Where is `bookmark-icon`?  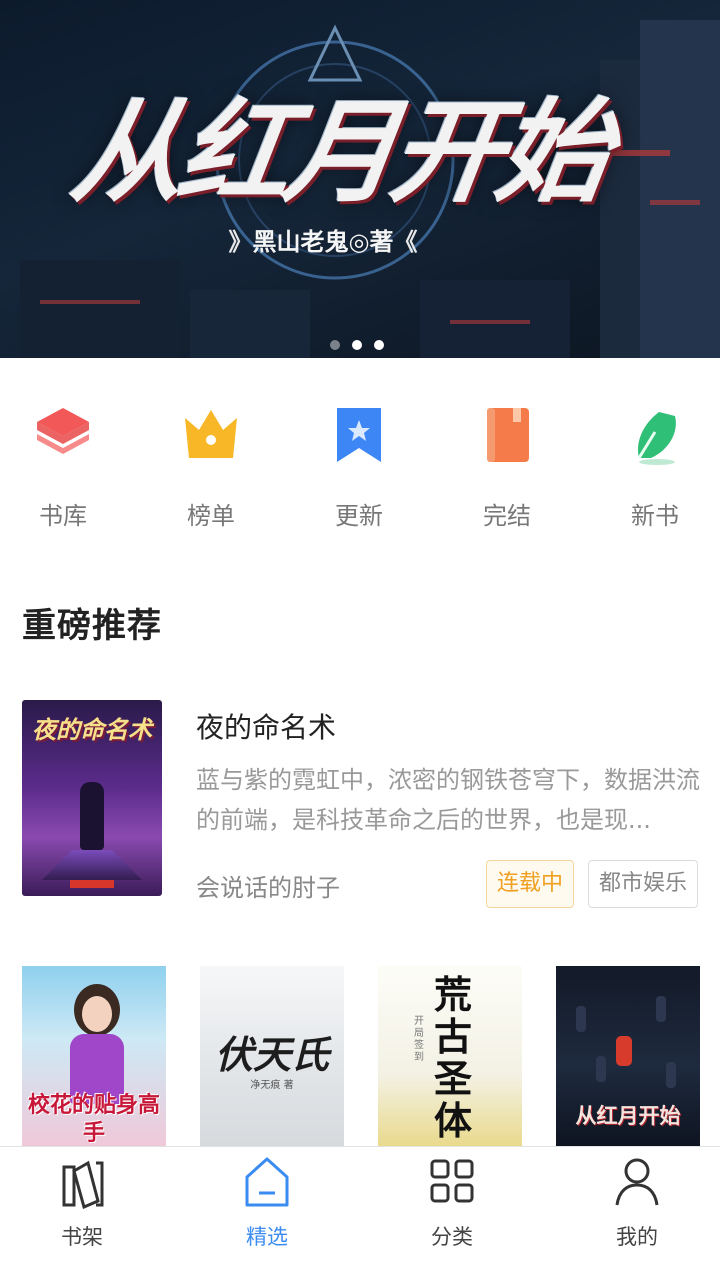
bookmark-icon is located at coordinates (359, 435).